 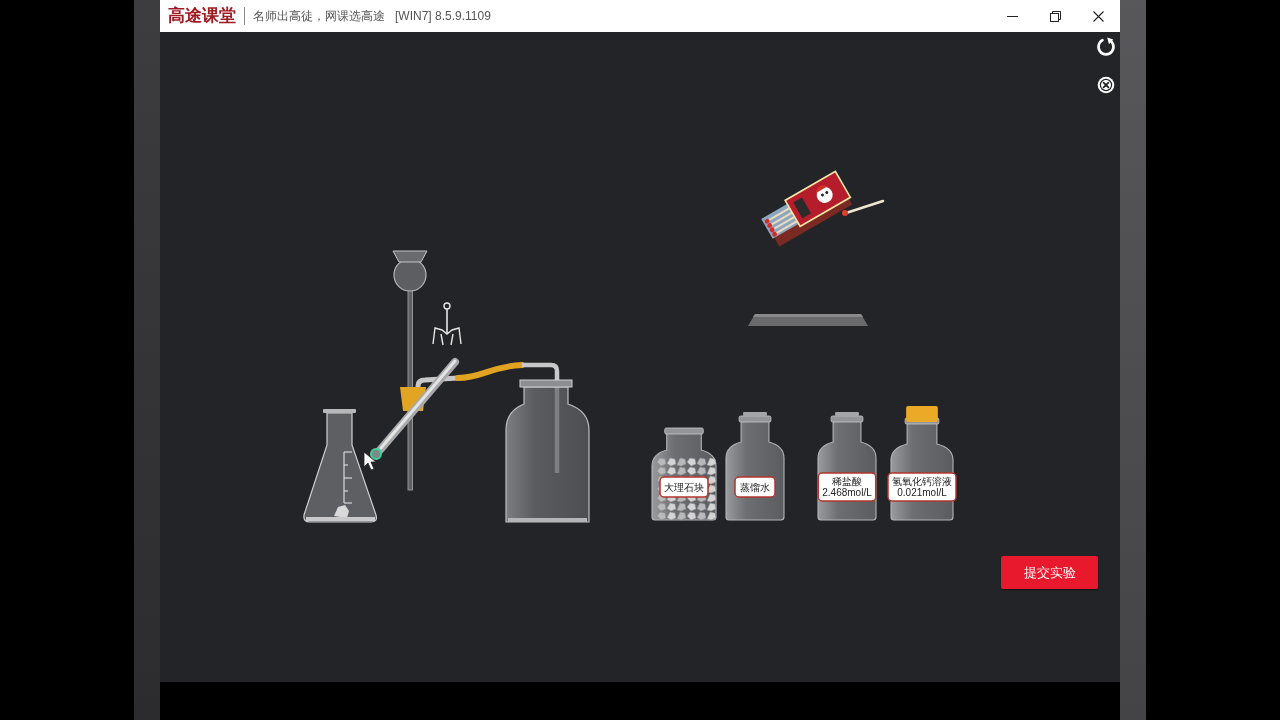 I want to click on minimize-icon, so click(x=1012, y=16).